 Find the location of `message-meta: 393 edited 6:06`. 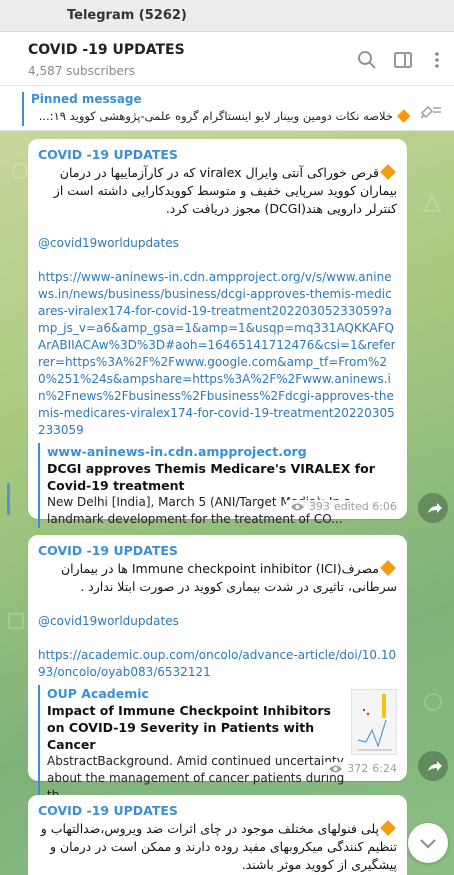

message-meta: 393 edited 6:06 is located at coordinates (341, 506).